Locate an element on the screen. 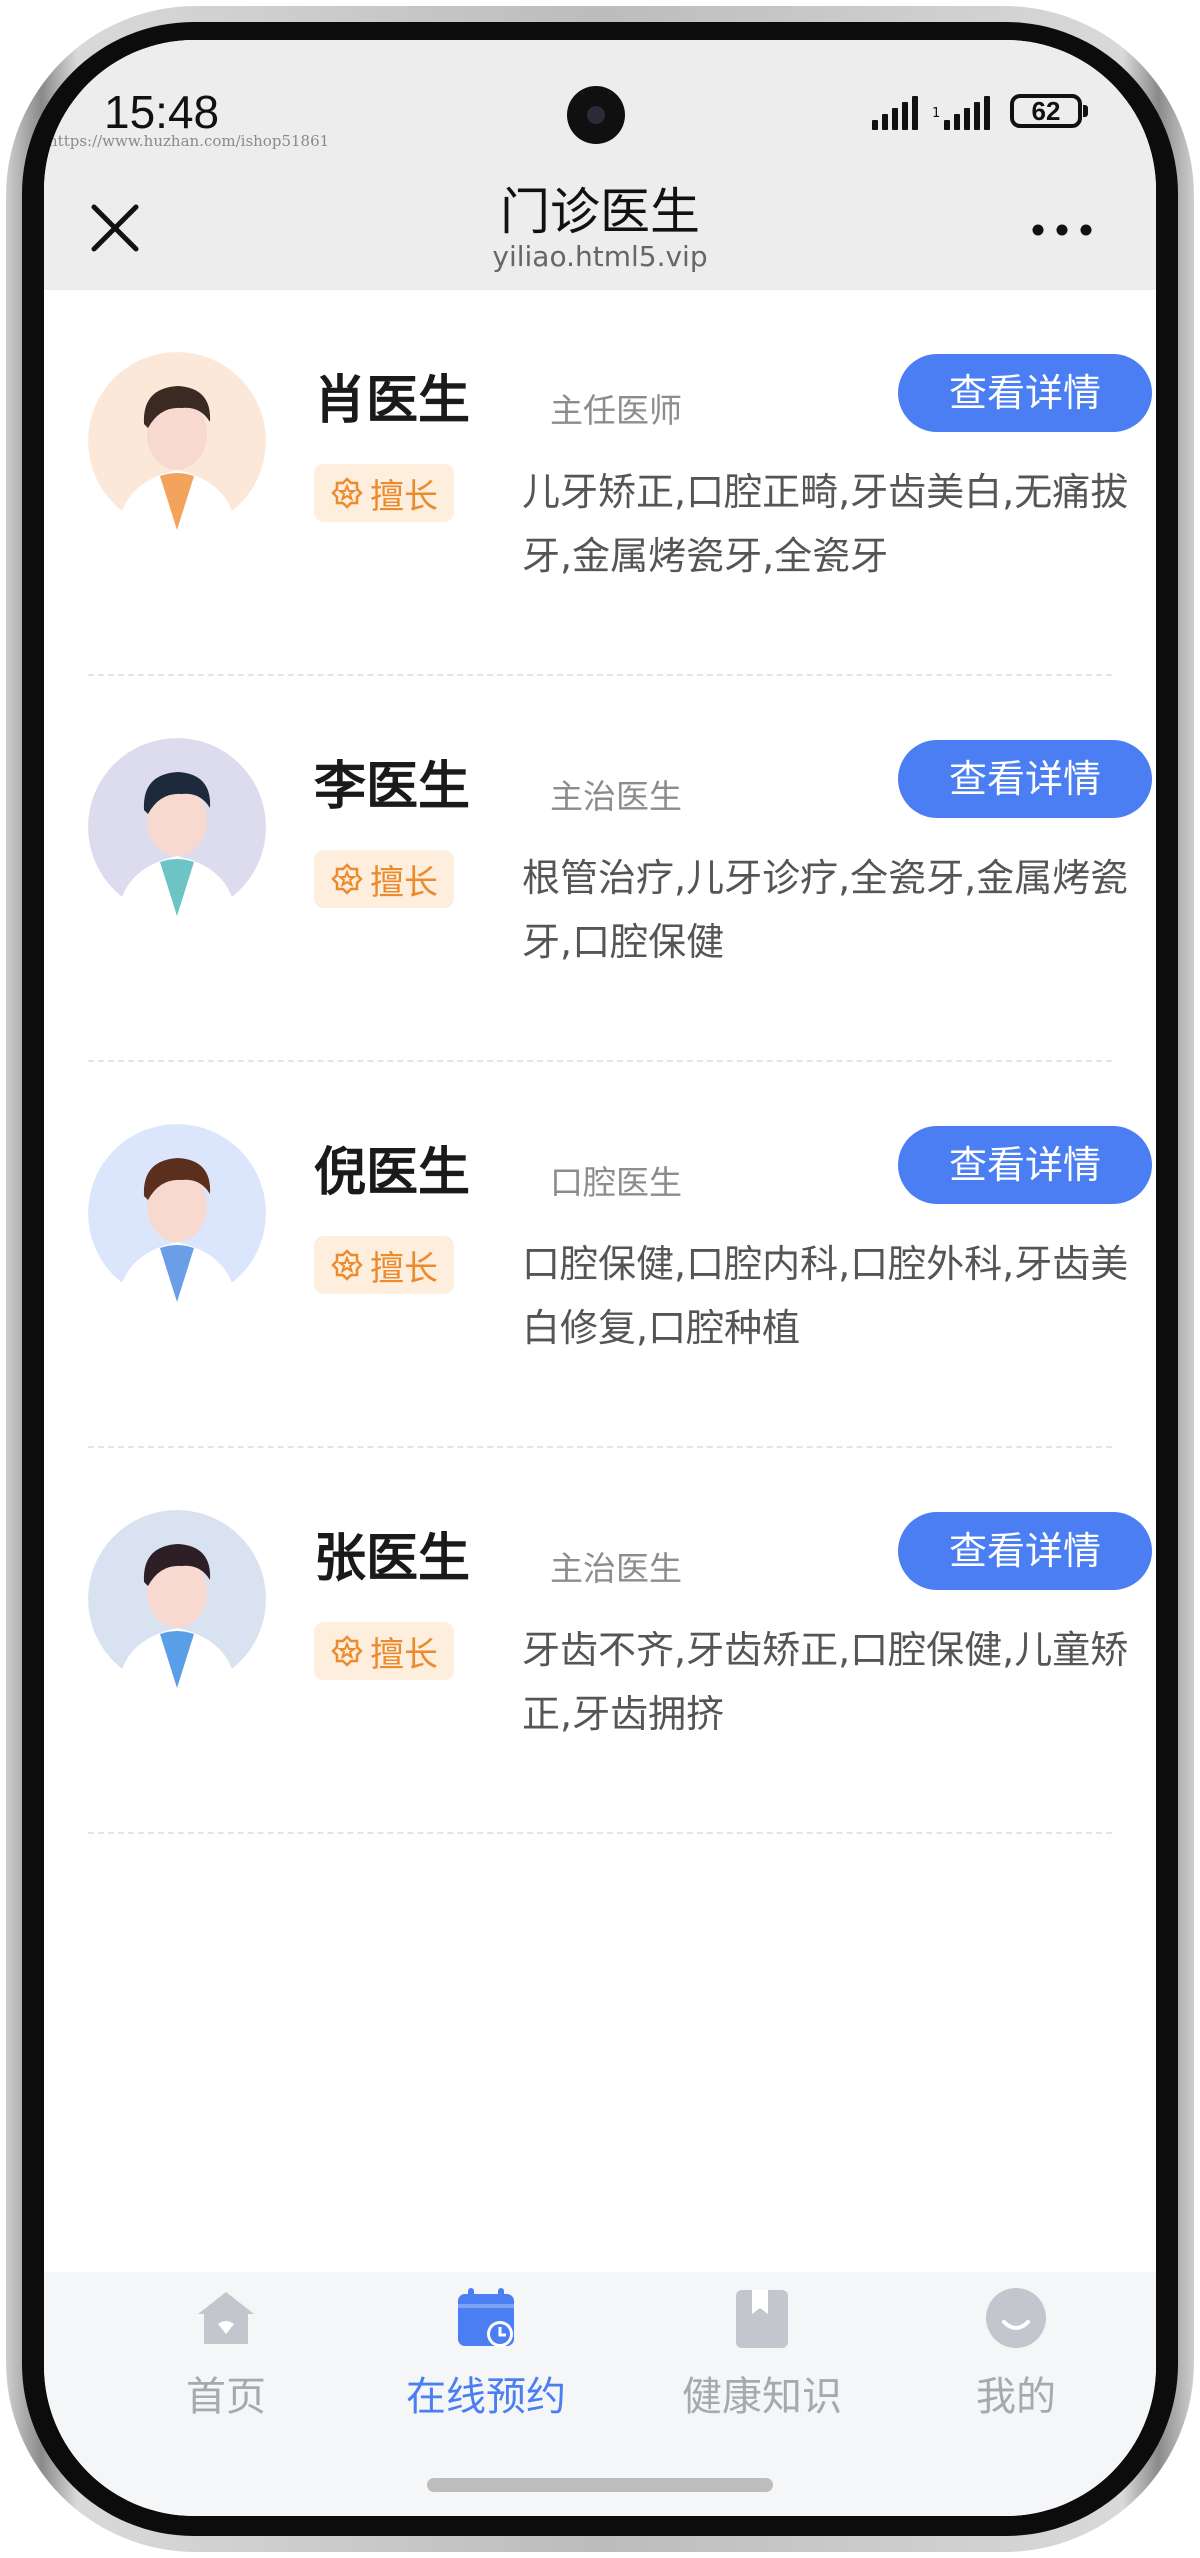  battery-icon: 62 is located at coordinates (1049, 111).